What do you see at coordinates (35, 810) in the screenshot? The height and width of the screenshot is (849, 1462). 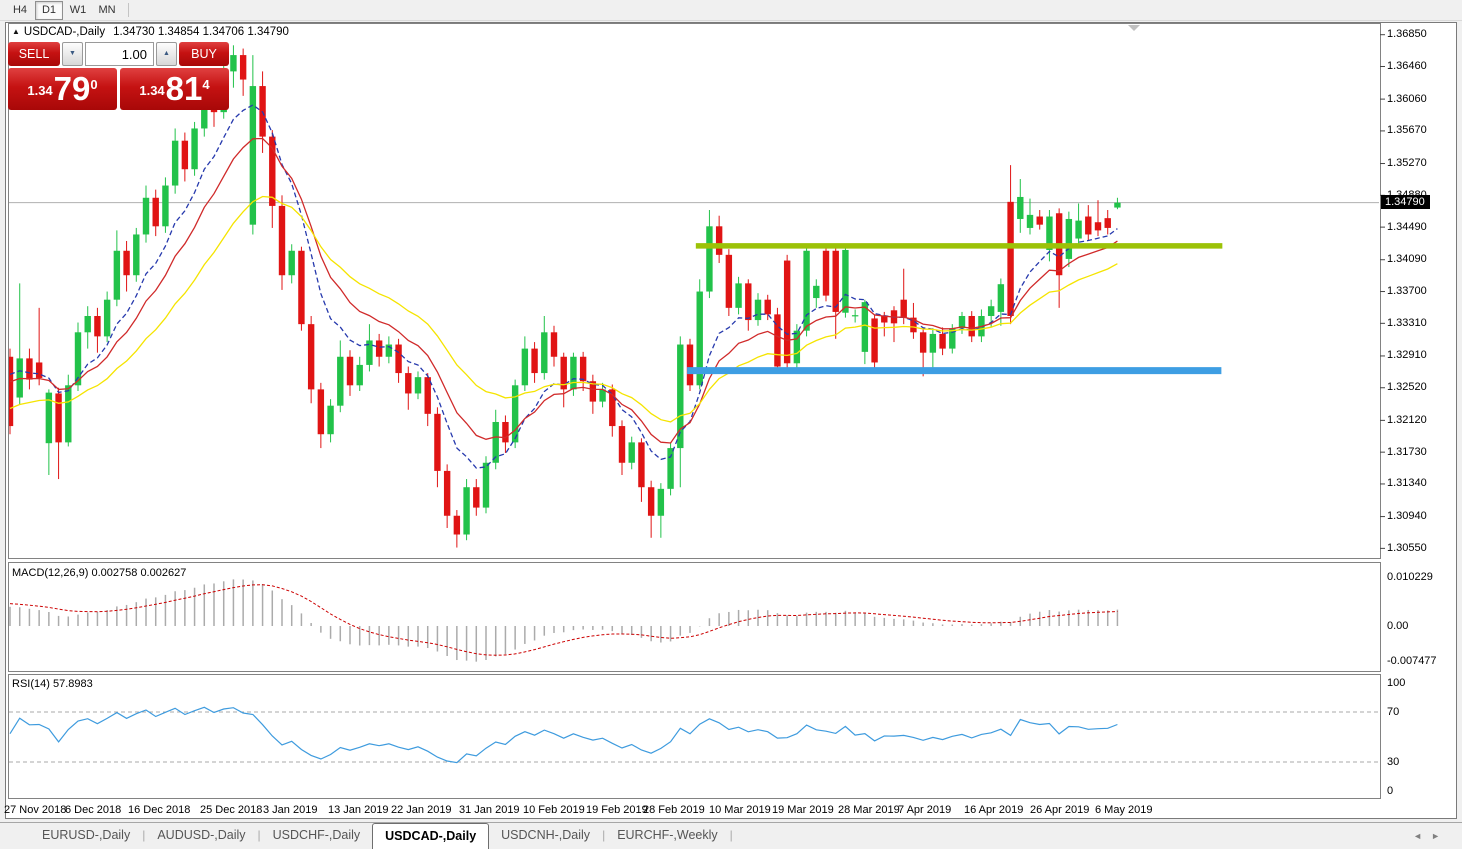 I see `date-axis-label: 27 Nov 2018` at bounding box center [35, 810].